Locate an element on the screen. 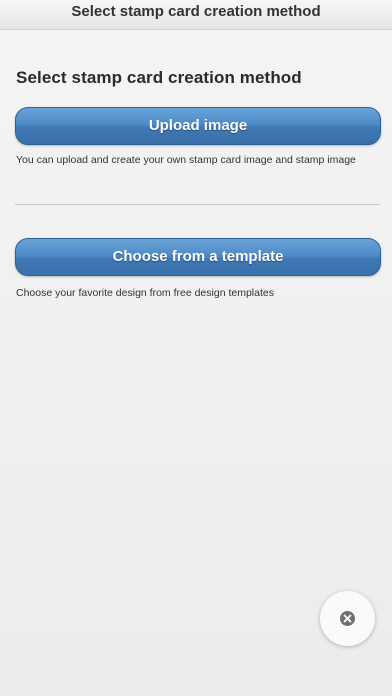  close-button is located at coordinates (347, 618).